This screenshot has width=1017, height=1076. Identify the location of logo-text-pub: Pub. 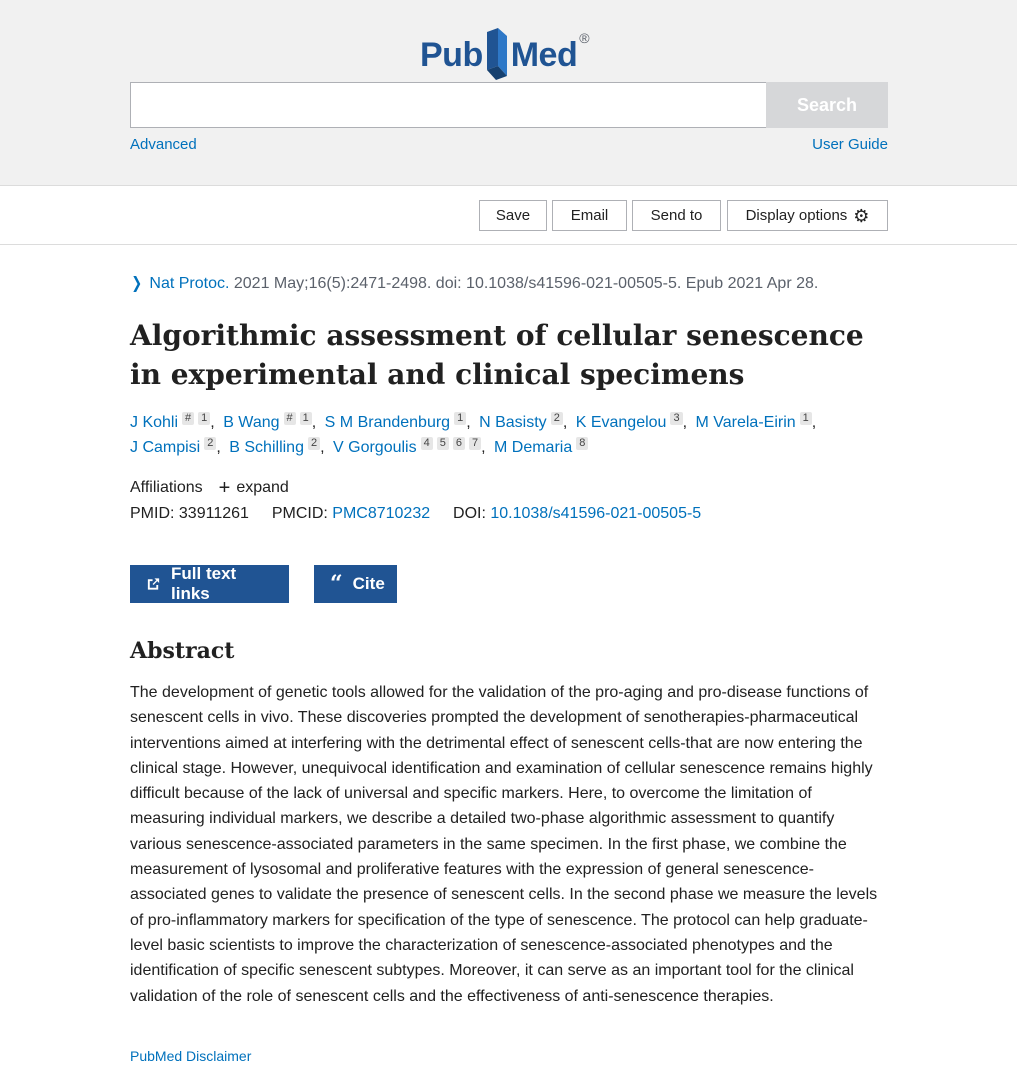
(451, 55).